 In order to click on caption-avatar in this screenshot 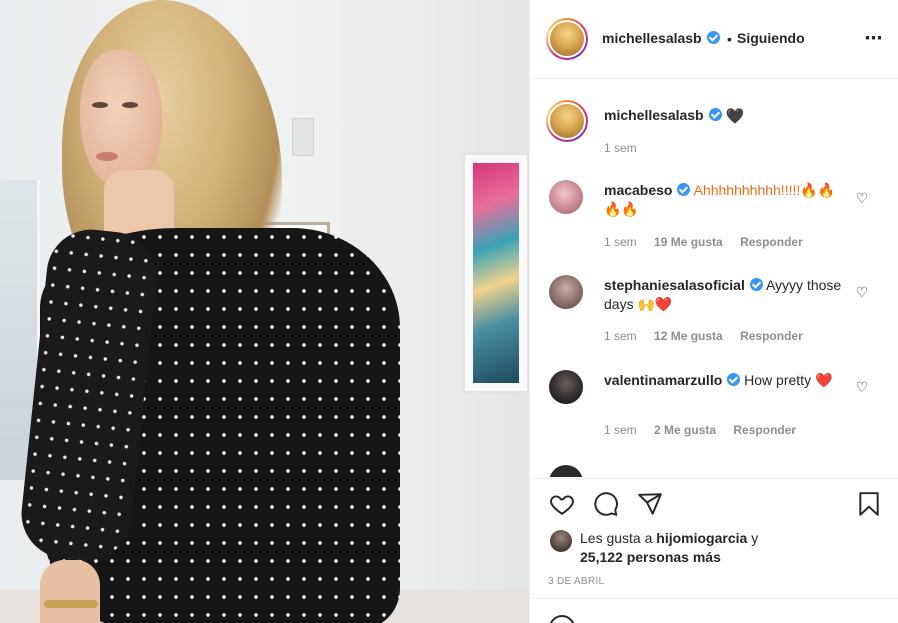, I will do `click(567, 121)`.